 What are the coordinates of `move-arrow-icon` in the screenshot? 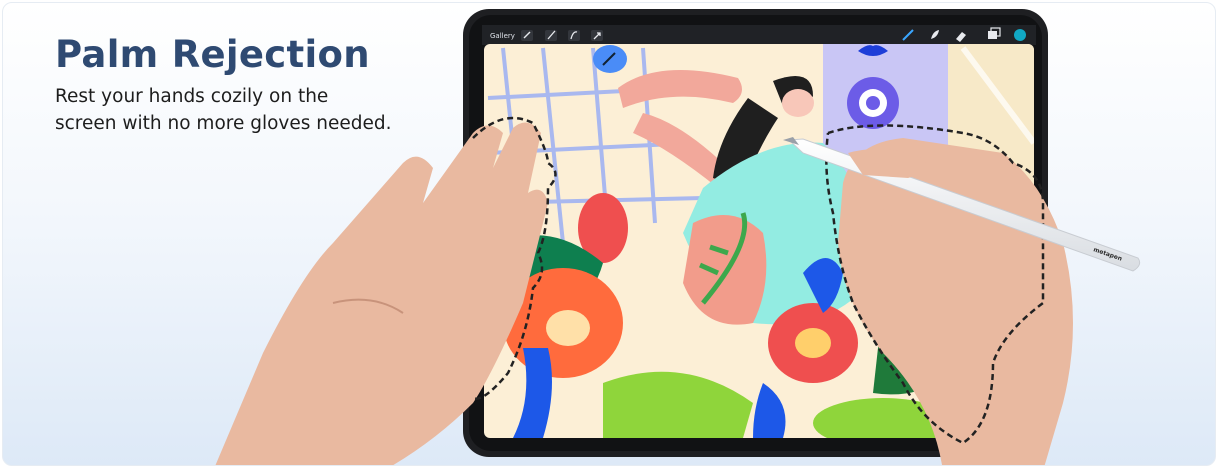 It's located at (597, 35).